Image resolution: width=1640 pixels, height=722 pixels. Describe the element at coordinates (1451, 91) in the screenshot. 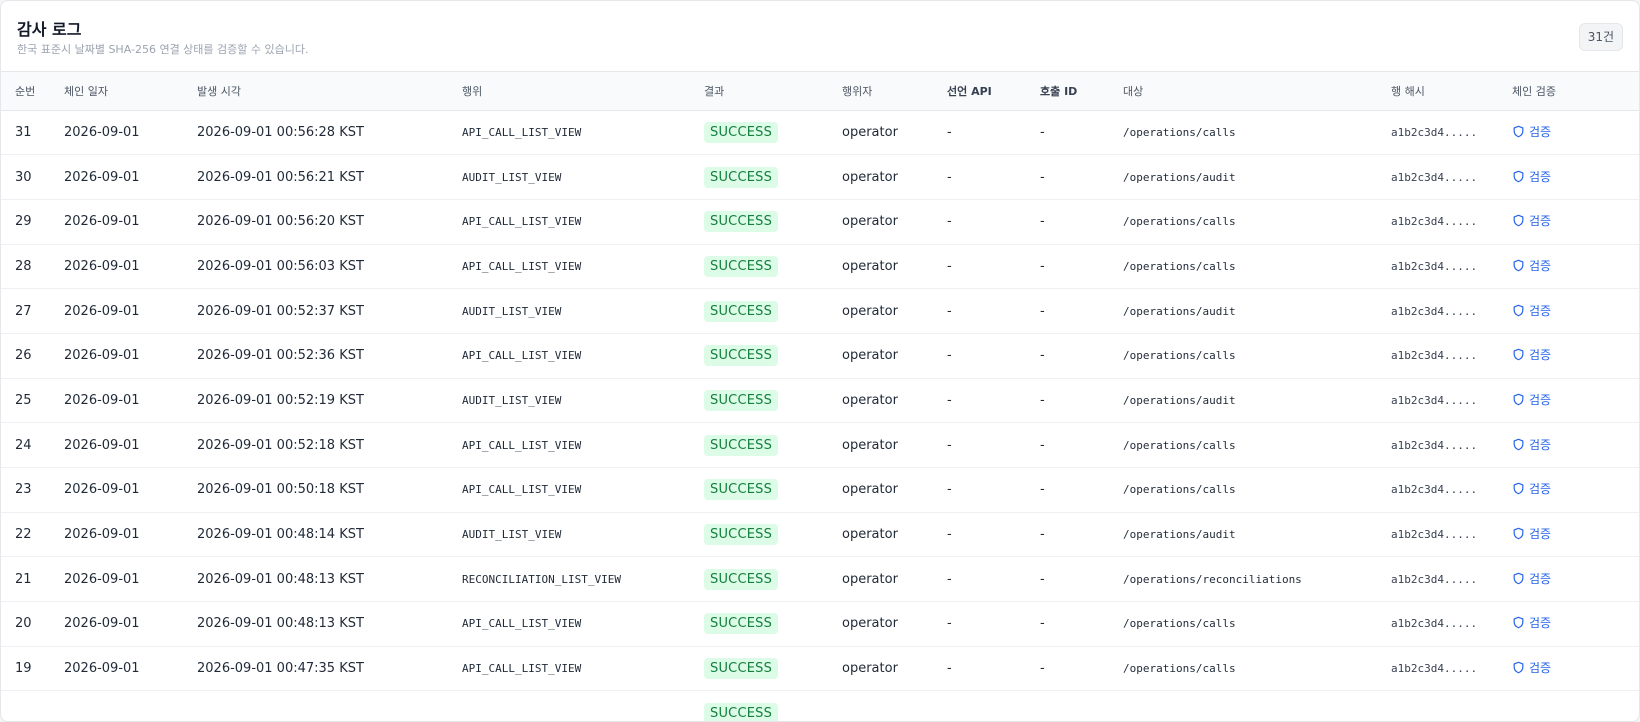

I see `column-header-row-hash: 행 해시` at that location.